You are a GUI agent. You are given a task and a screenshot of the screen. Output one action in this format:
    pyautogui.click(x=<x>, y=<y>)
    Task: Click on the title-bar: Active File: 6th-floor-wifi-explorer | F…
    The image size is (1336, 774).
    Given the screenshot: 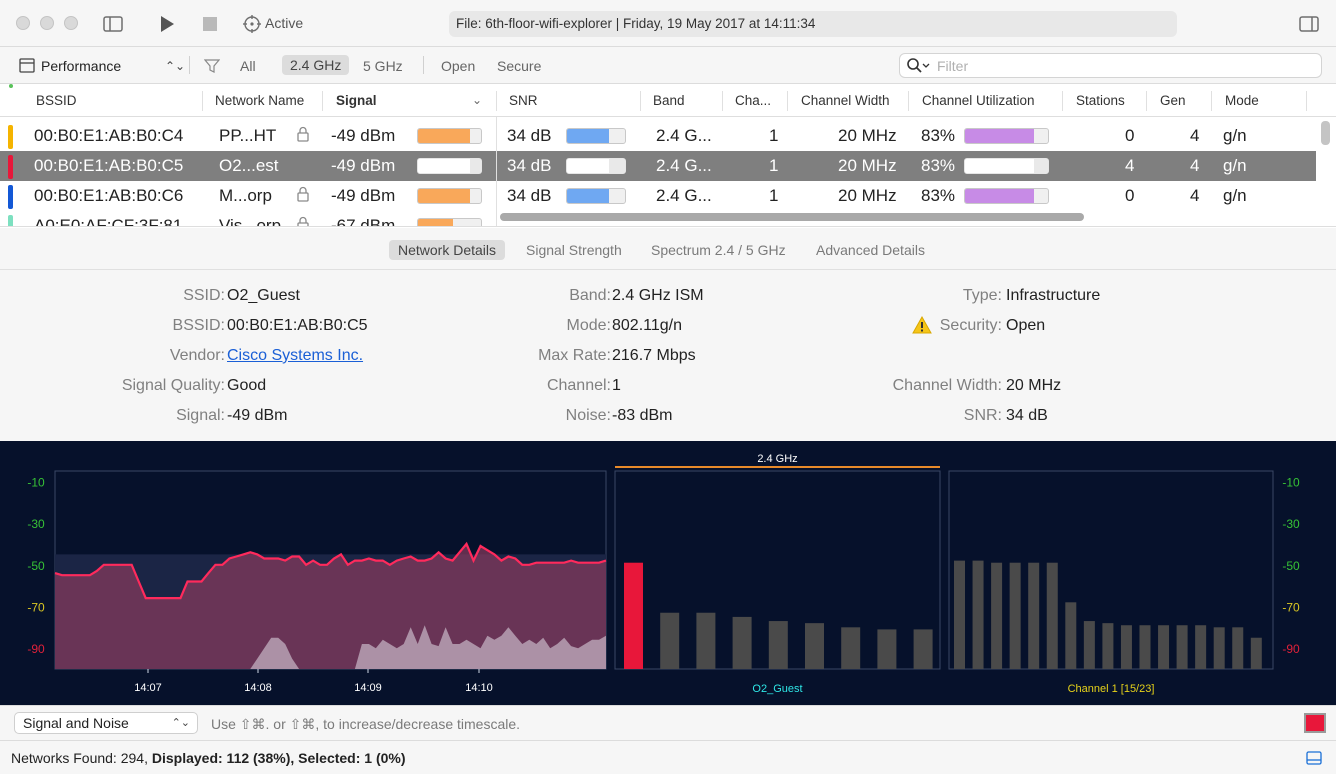 What is the action you would take?
    pyautogui.click(x=668, y=23)
    